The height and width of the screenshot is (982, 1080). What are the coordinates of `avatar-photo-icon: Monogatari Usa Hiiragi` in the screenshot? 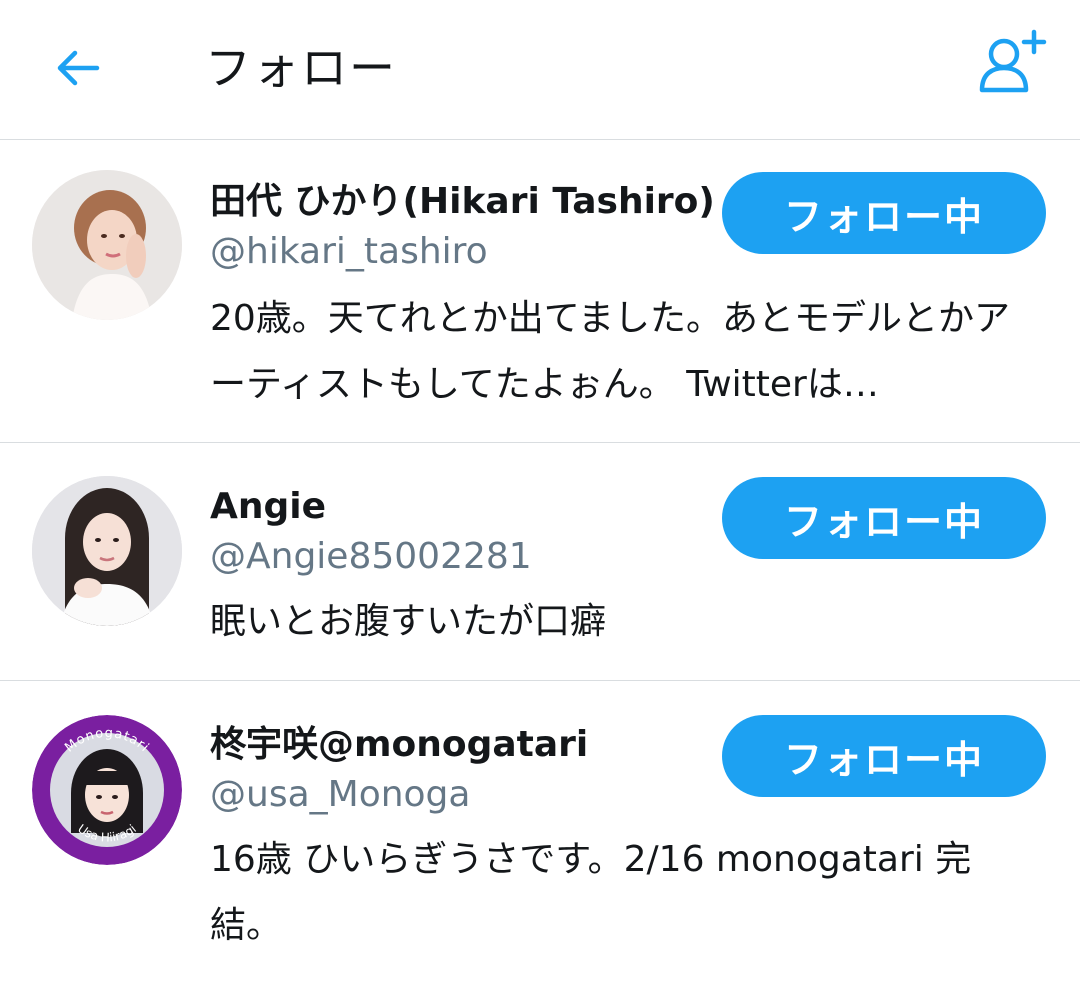 It's located at (107, 790).